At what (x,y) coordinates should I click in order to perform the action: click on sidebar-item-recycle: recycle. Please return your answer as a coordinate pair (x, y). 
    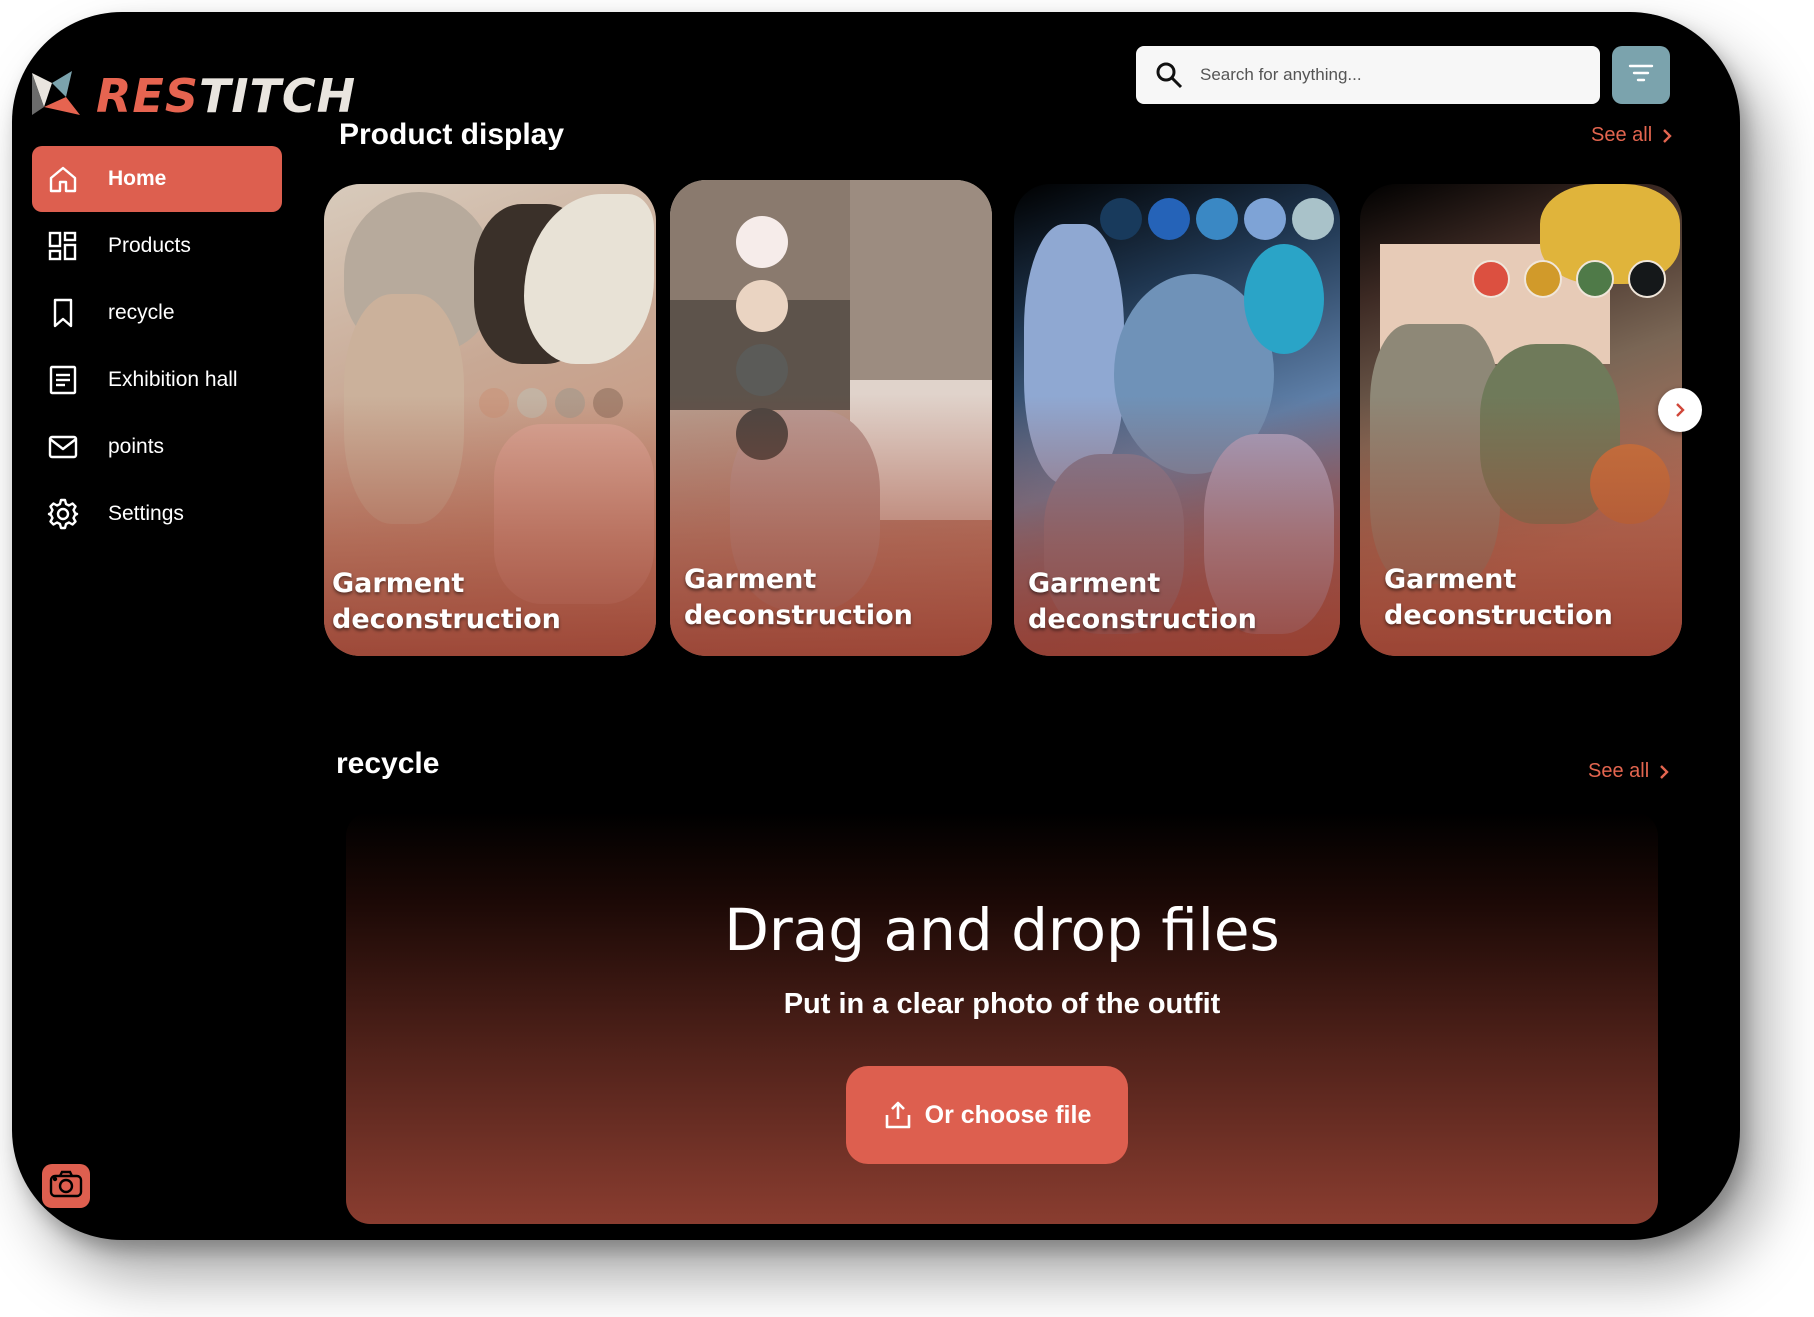
    Looking at the image, I should click on (157, 313).